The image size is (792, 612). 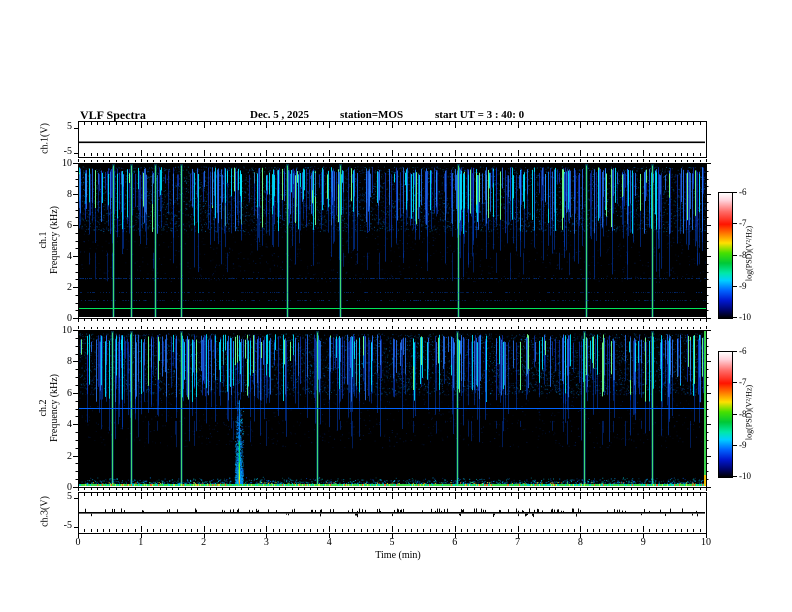 What do you see at coordinates (69, 256) in the screenshot?
I see `ch1-ytick-label: 4` at bounding box center [69, 256].